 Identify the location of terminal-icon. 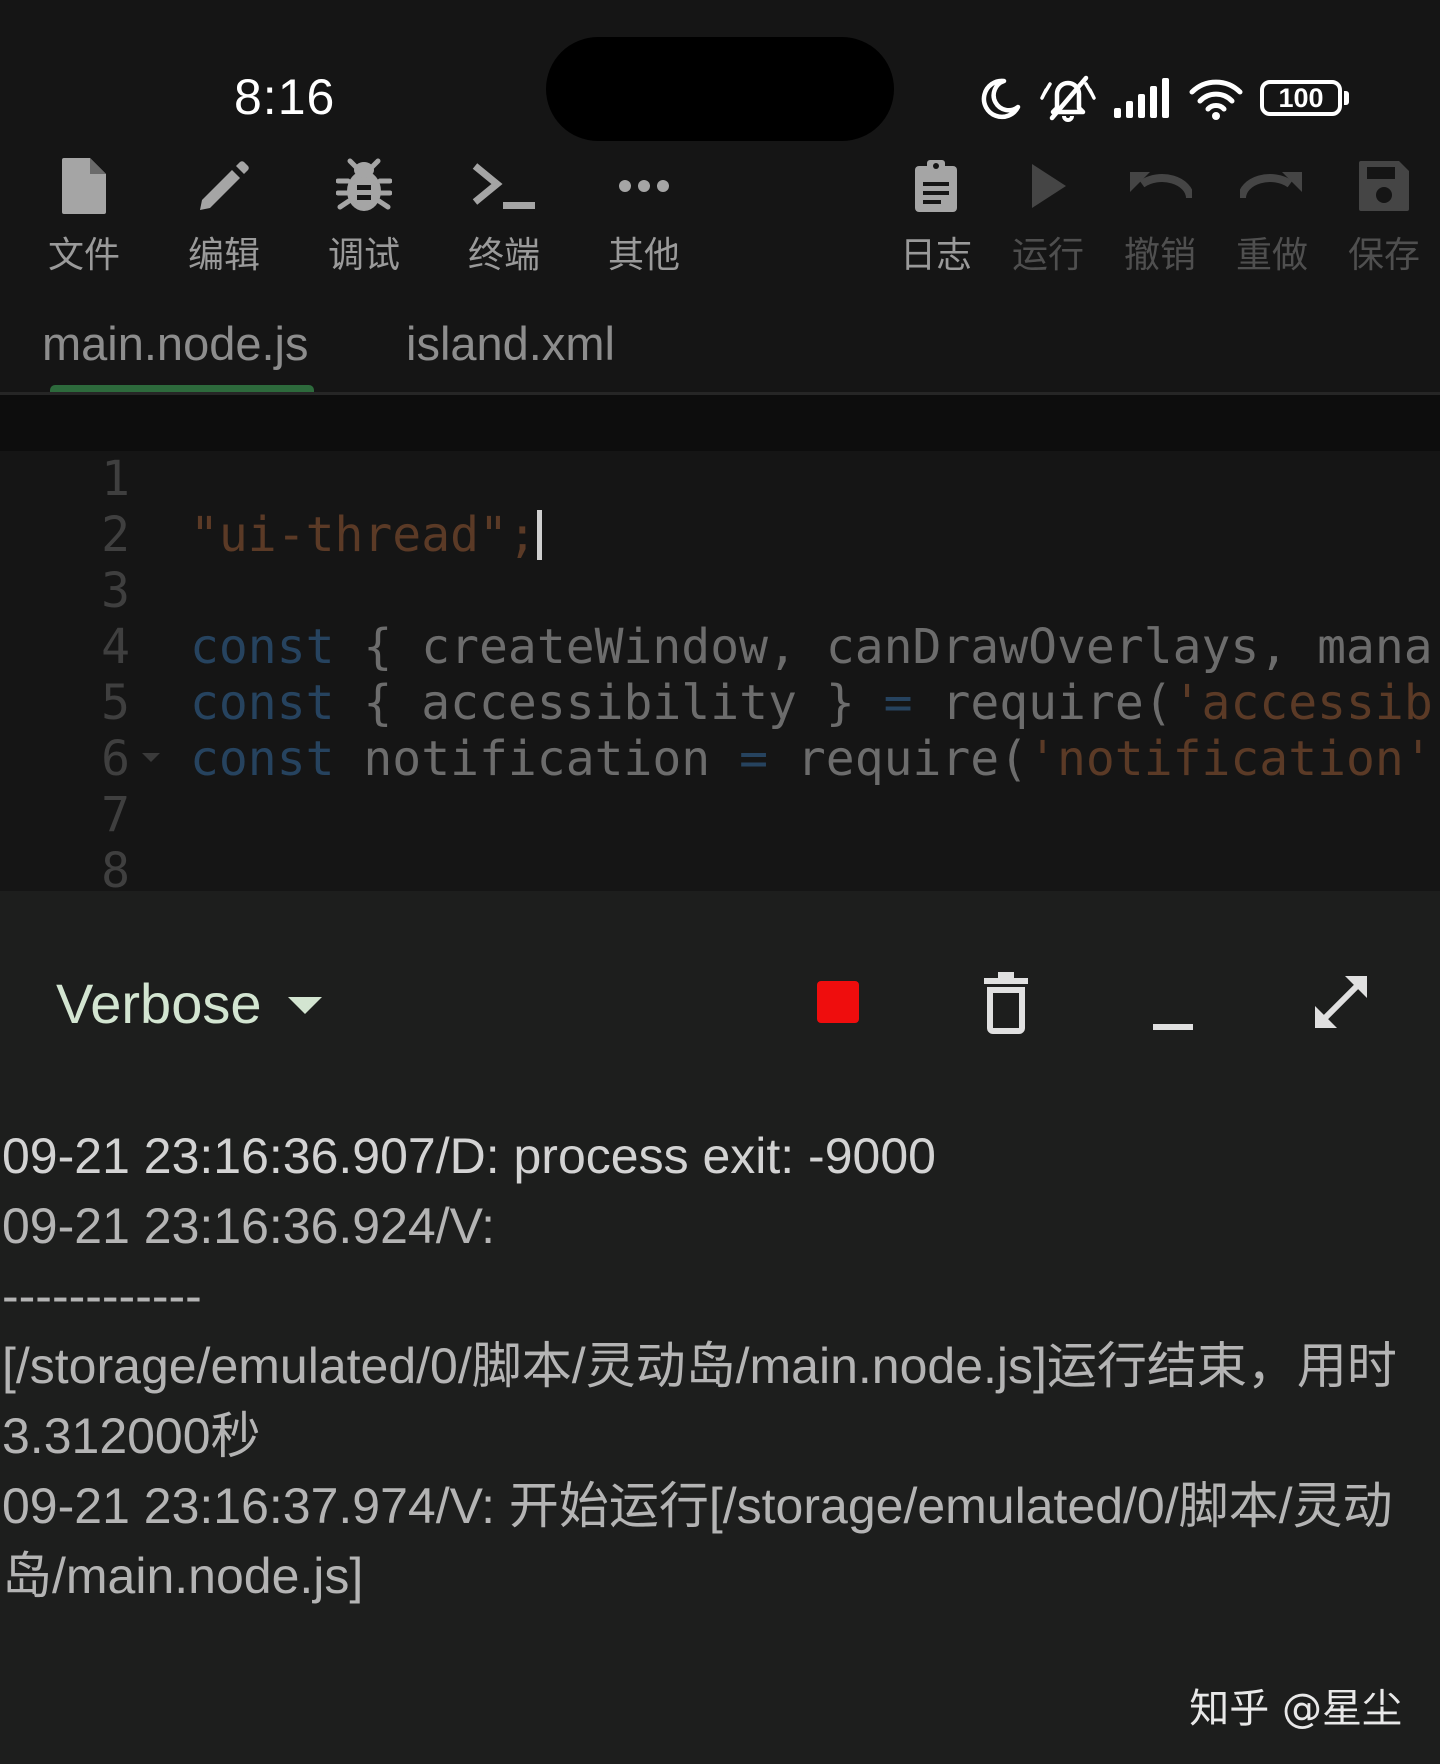
(503, 186).